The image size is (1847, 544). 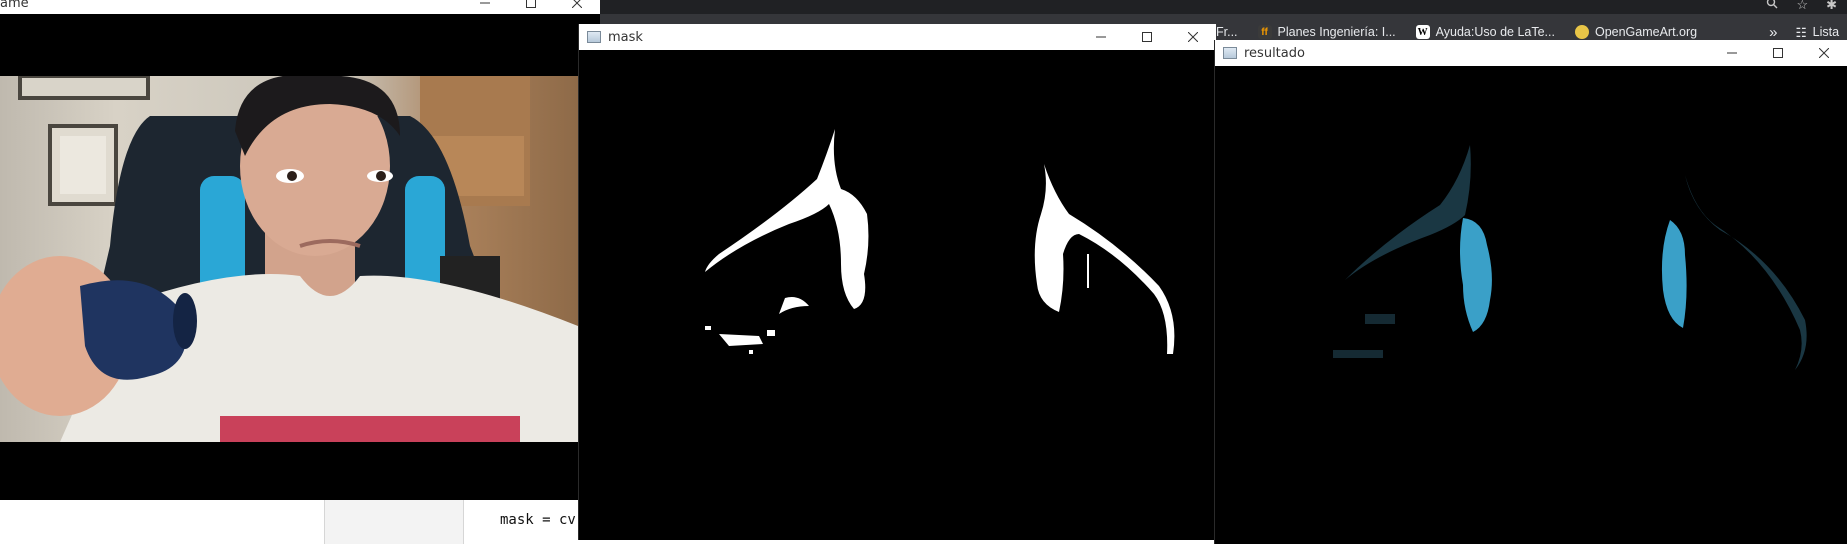 I want to click on binary-mask-image, so click(x=940, y=241).